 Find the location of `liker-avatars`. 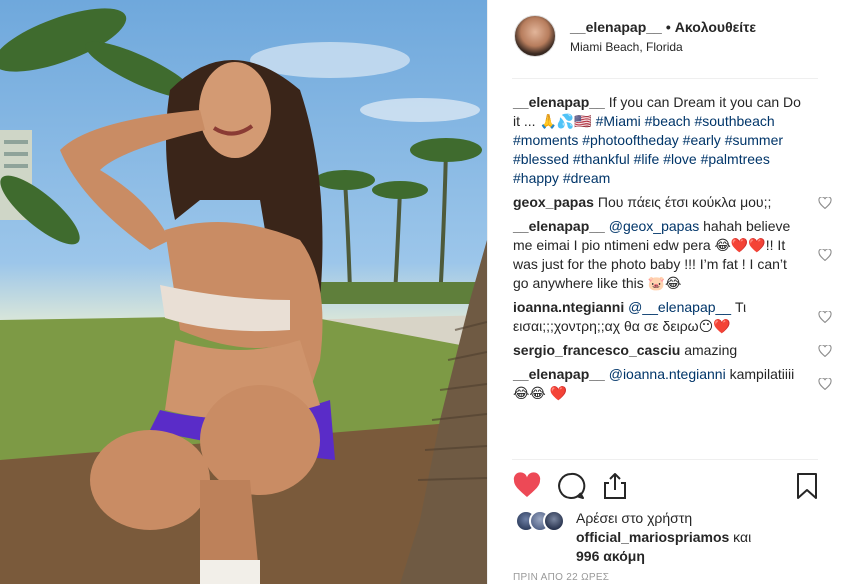

liker-avatars is located at coordinates (543, 521).